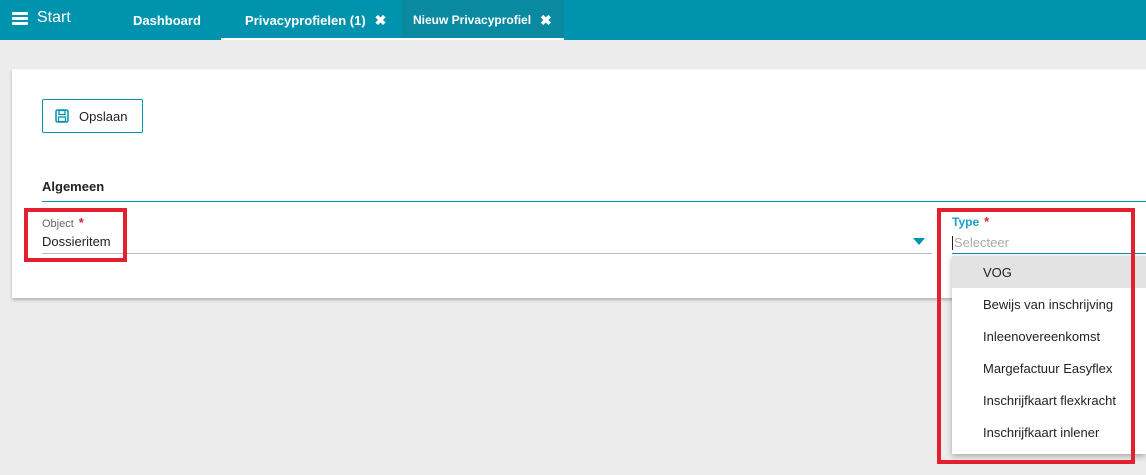 The height and width of the screenshot is (475, 1146). Describe the element at coordinates (1049, 432) in the screenshot. I see `dropdown-option-inschrijfkaart-inlener: Inschrijfkaart inlener` at that location.